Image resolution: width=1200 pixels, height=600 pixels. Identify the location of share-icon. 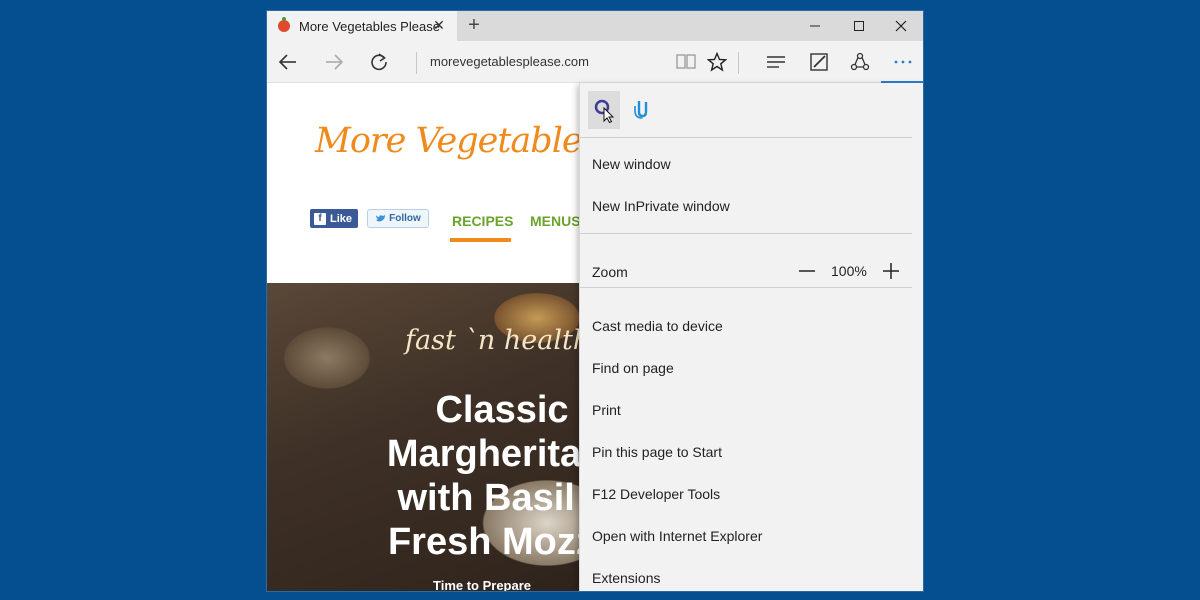
(860, 61).